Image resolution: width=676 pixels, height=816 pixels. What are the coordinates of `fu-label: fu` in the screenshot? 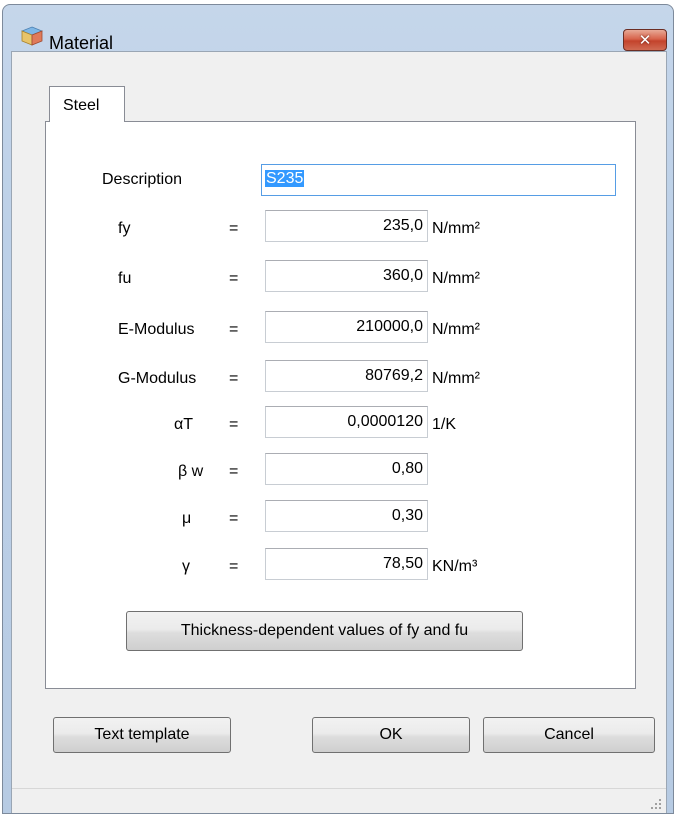 It's located at (125, 278).